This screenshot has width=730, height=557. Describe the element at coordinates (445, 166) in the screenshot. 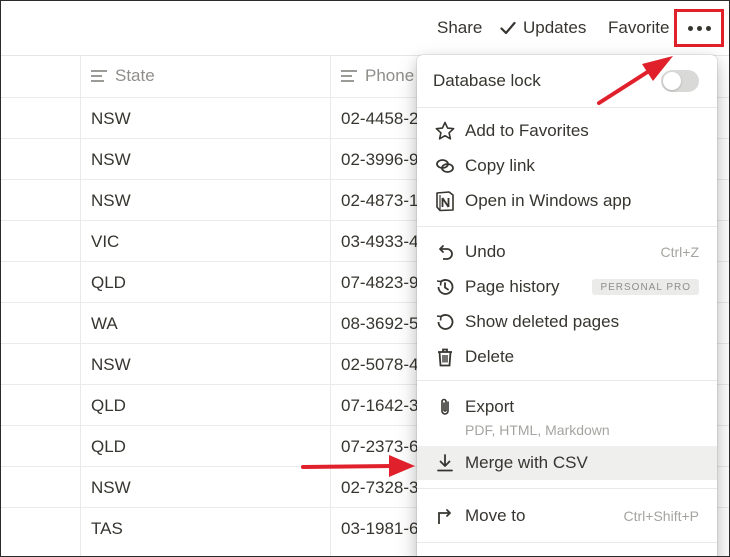

I see `link-icon` at that location.